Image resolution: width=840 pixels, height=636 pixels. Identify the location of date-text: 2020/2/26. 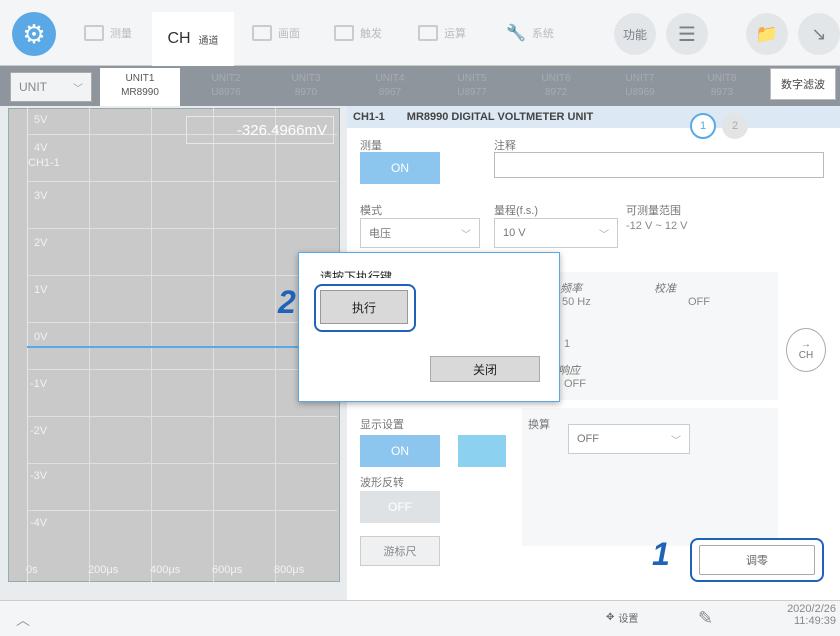
(811, 609).